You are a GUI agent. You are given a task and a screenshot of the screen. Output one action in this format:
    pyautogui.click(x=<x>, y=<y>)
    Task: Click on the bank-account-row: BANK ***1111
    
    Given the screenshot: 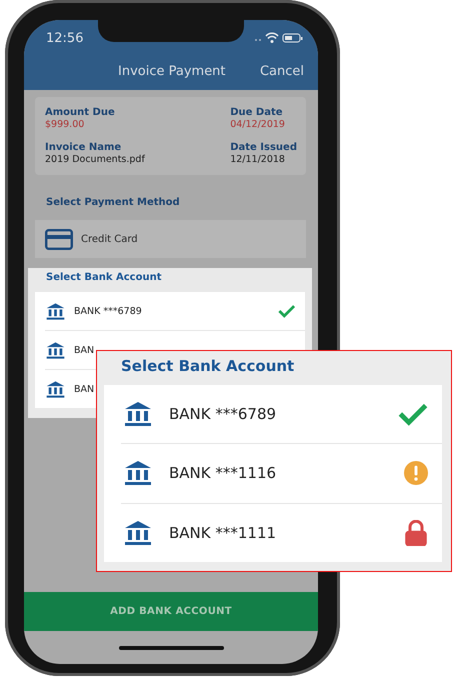 What is the action you would take?
    pyautogui.click(x=281, y=532)
    